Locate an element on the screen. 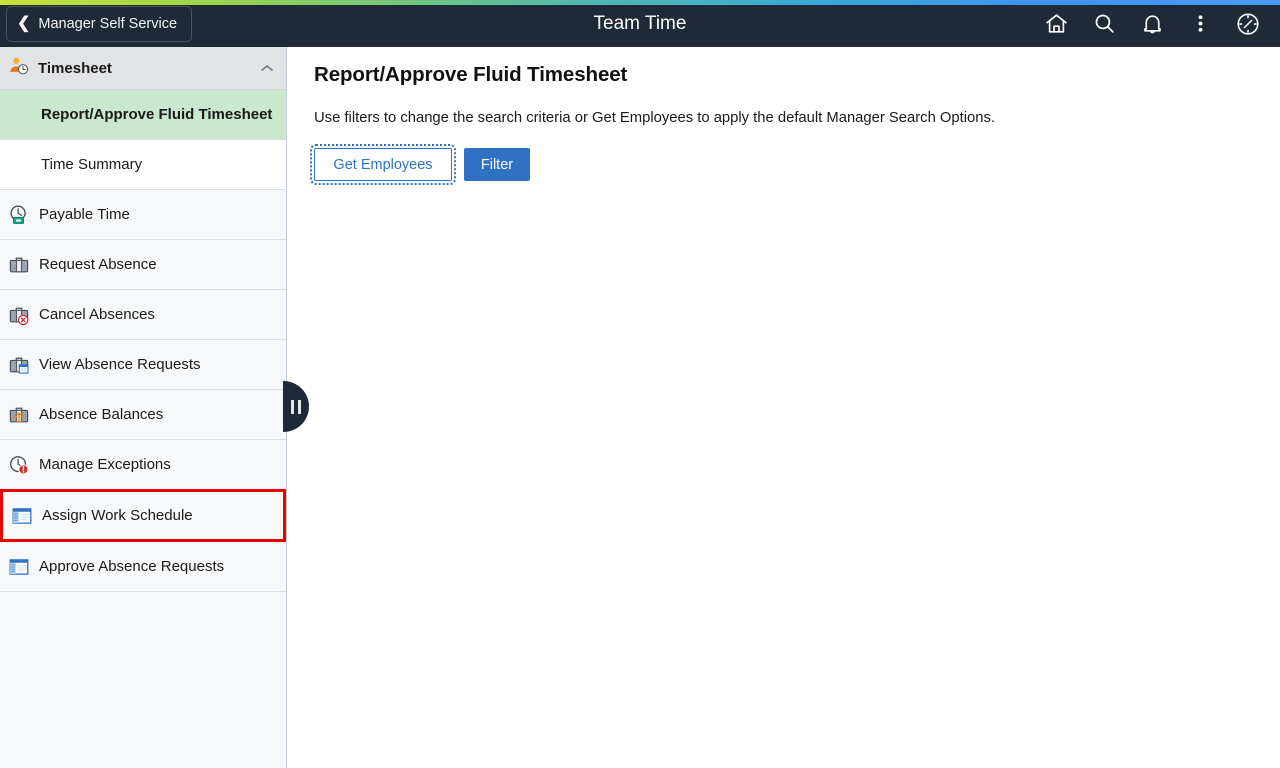  sidebar-group-timesheet: Timesheet is located at coordinates (143, 68).